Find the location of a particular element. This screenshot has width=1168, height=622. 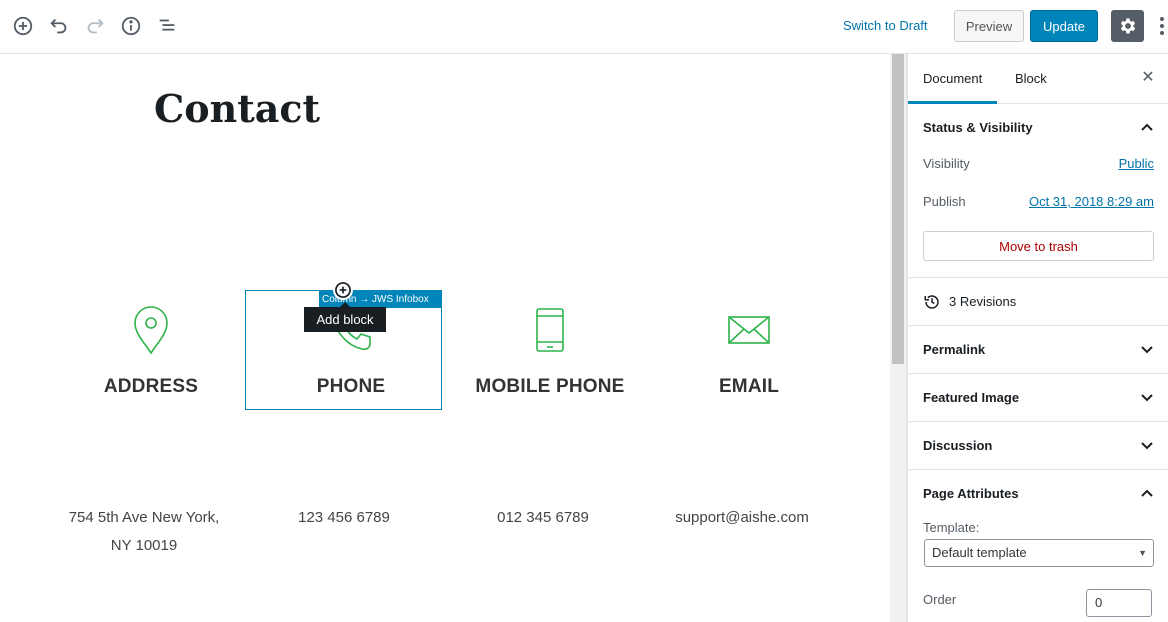

address-line-1: 754 5th Ave New York, is located at coordinates (144, 517).